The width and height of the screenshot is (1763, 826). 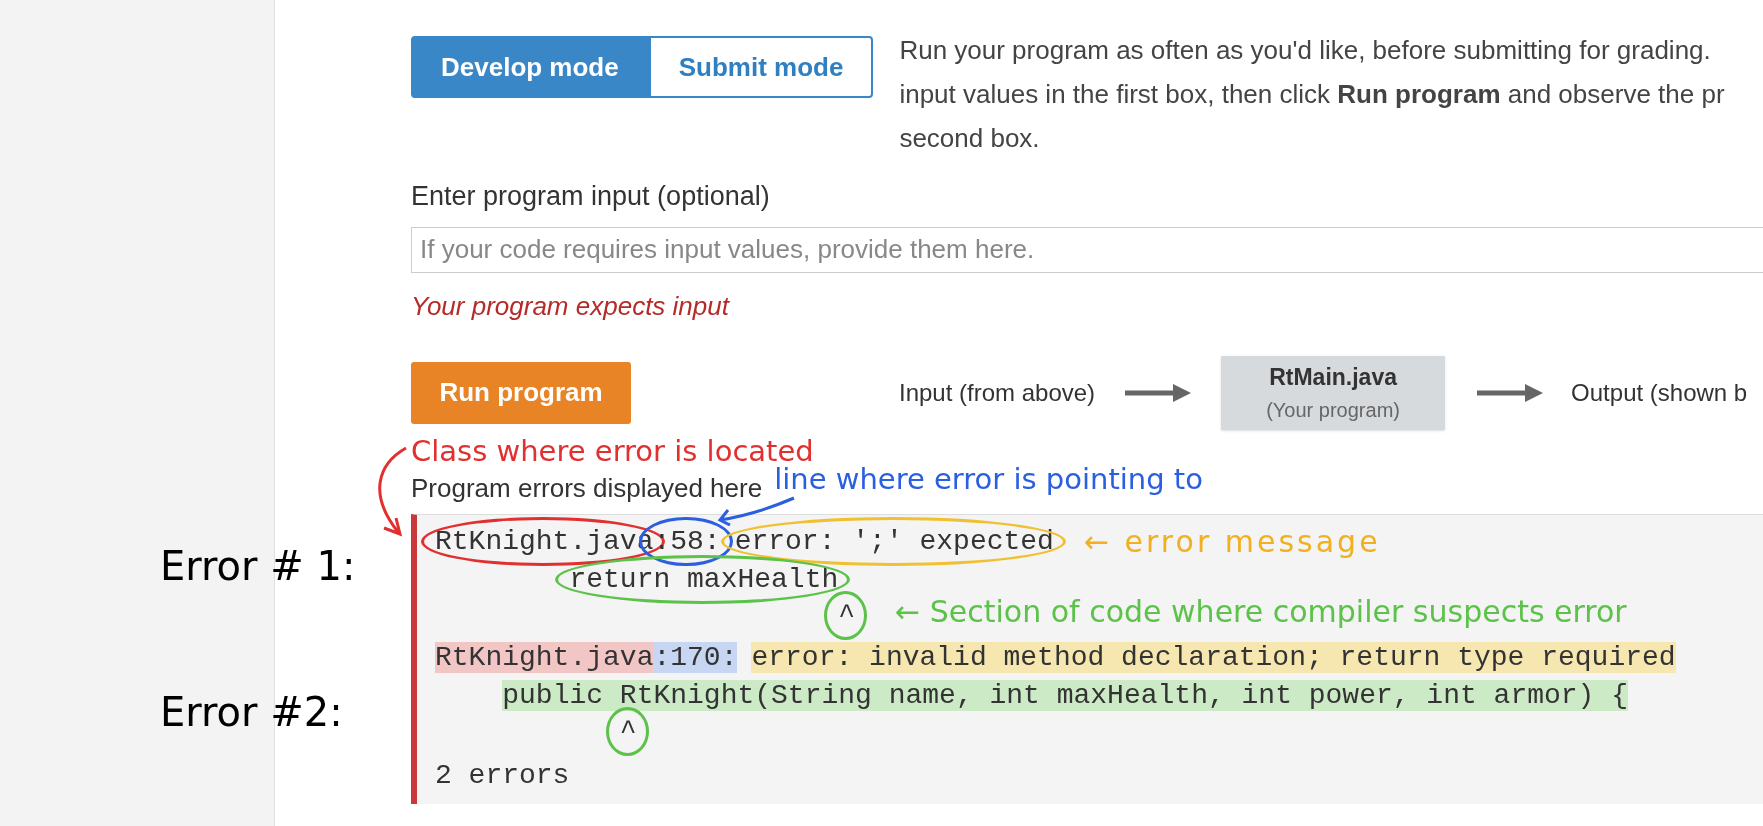 What do you see at coordinates (530, 67) in the screenshot?
I see `mode-tab: Develop mode` at bounding box center [530, 67].